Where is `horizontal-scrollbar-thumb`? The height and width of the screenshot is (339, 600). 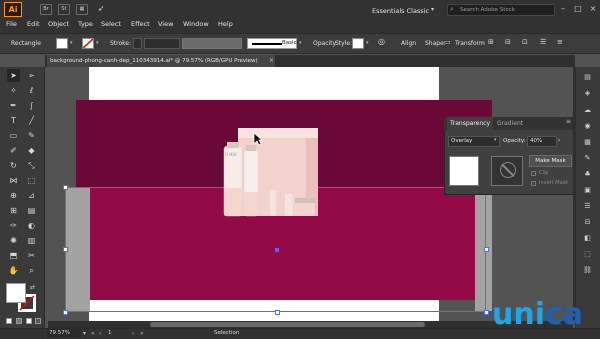 horizontal-scrollbar-thumb is located at coordinates (287, 324).